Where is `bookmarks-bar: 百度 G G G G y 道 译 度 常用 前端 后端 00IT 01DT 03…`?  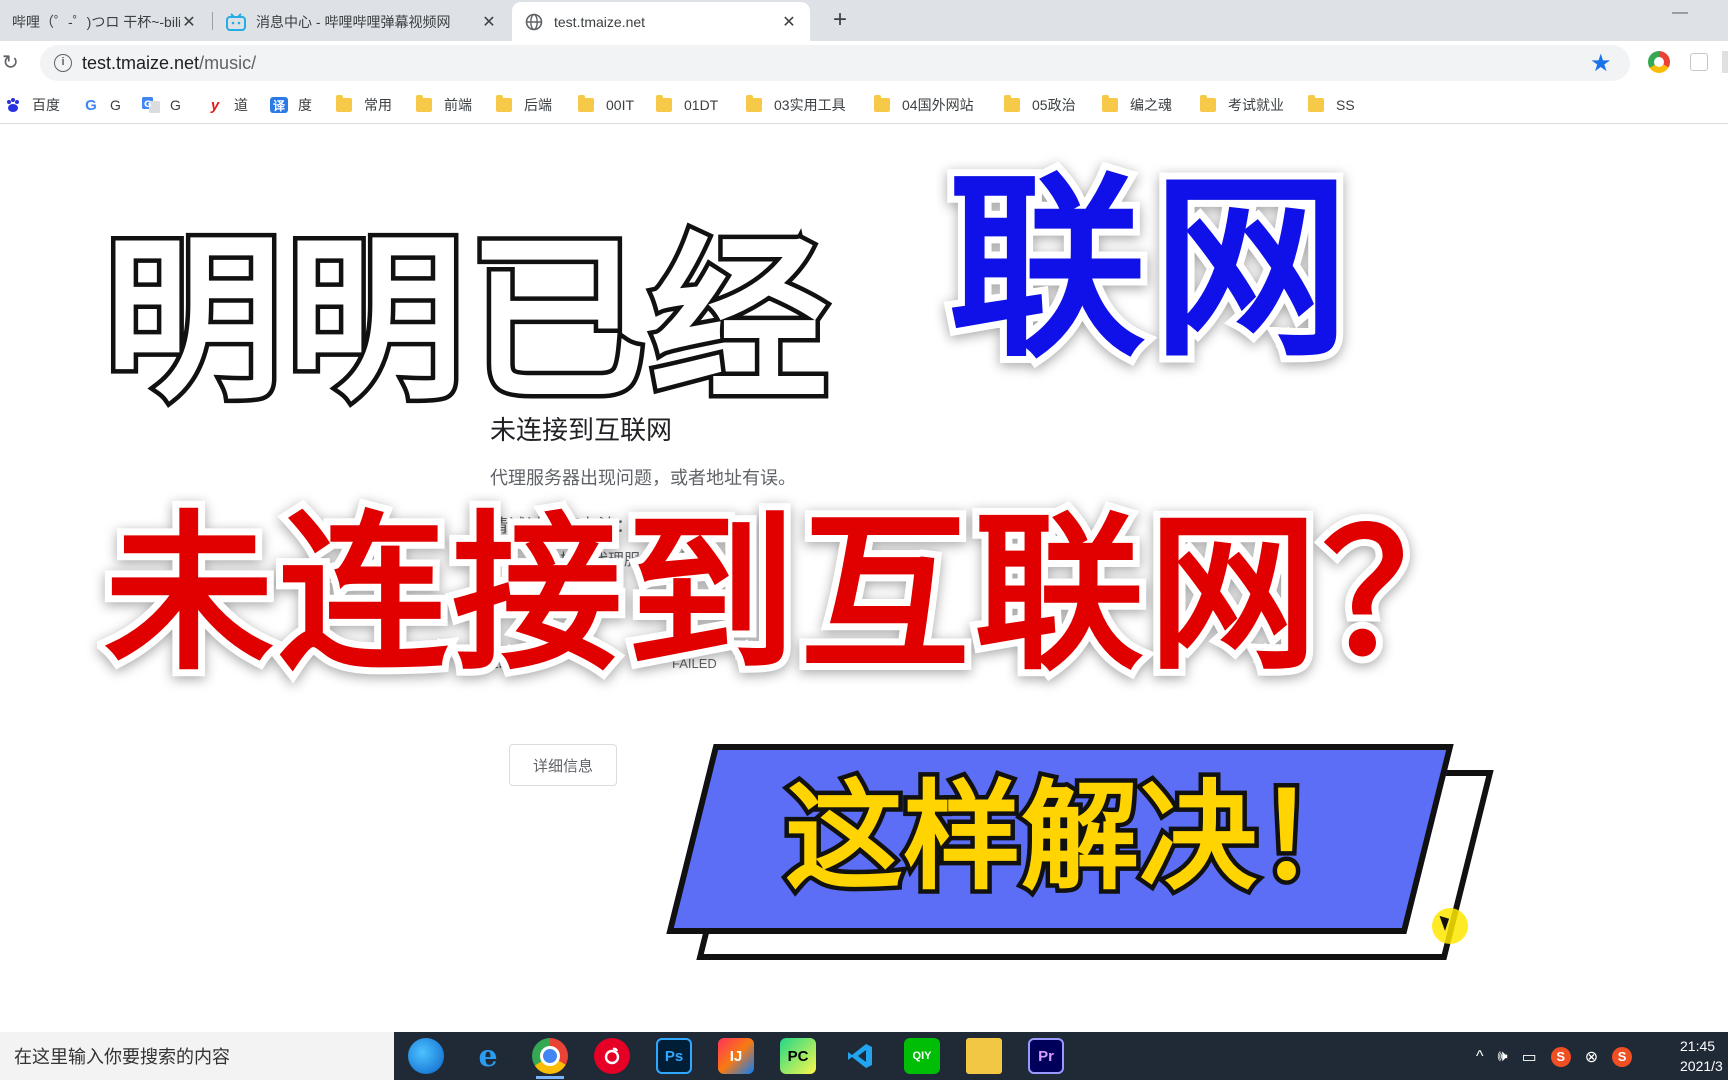
bookmarks-bar: 百度 G G G G y 道 译 度 常用 前端 后端 00IT 01DT 03… is located at coordinates (864, 105).